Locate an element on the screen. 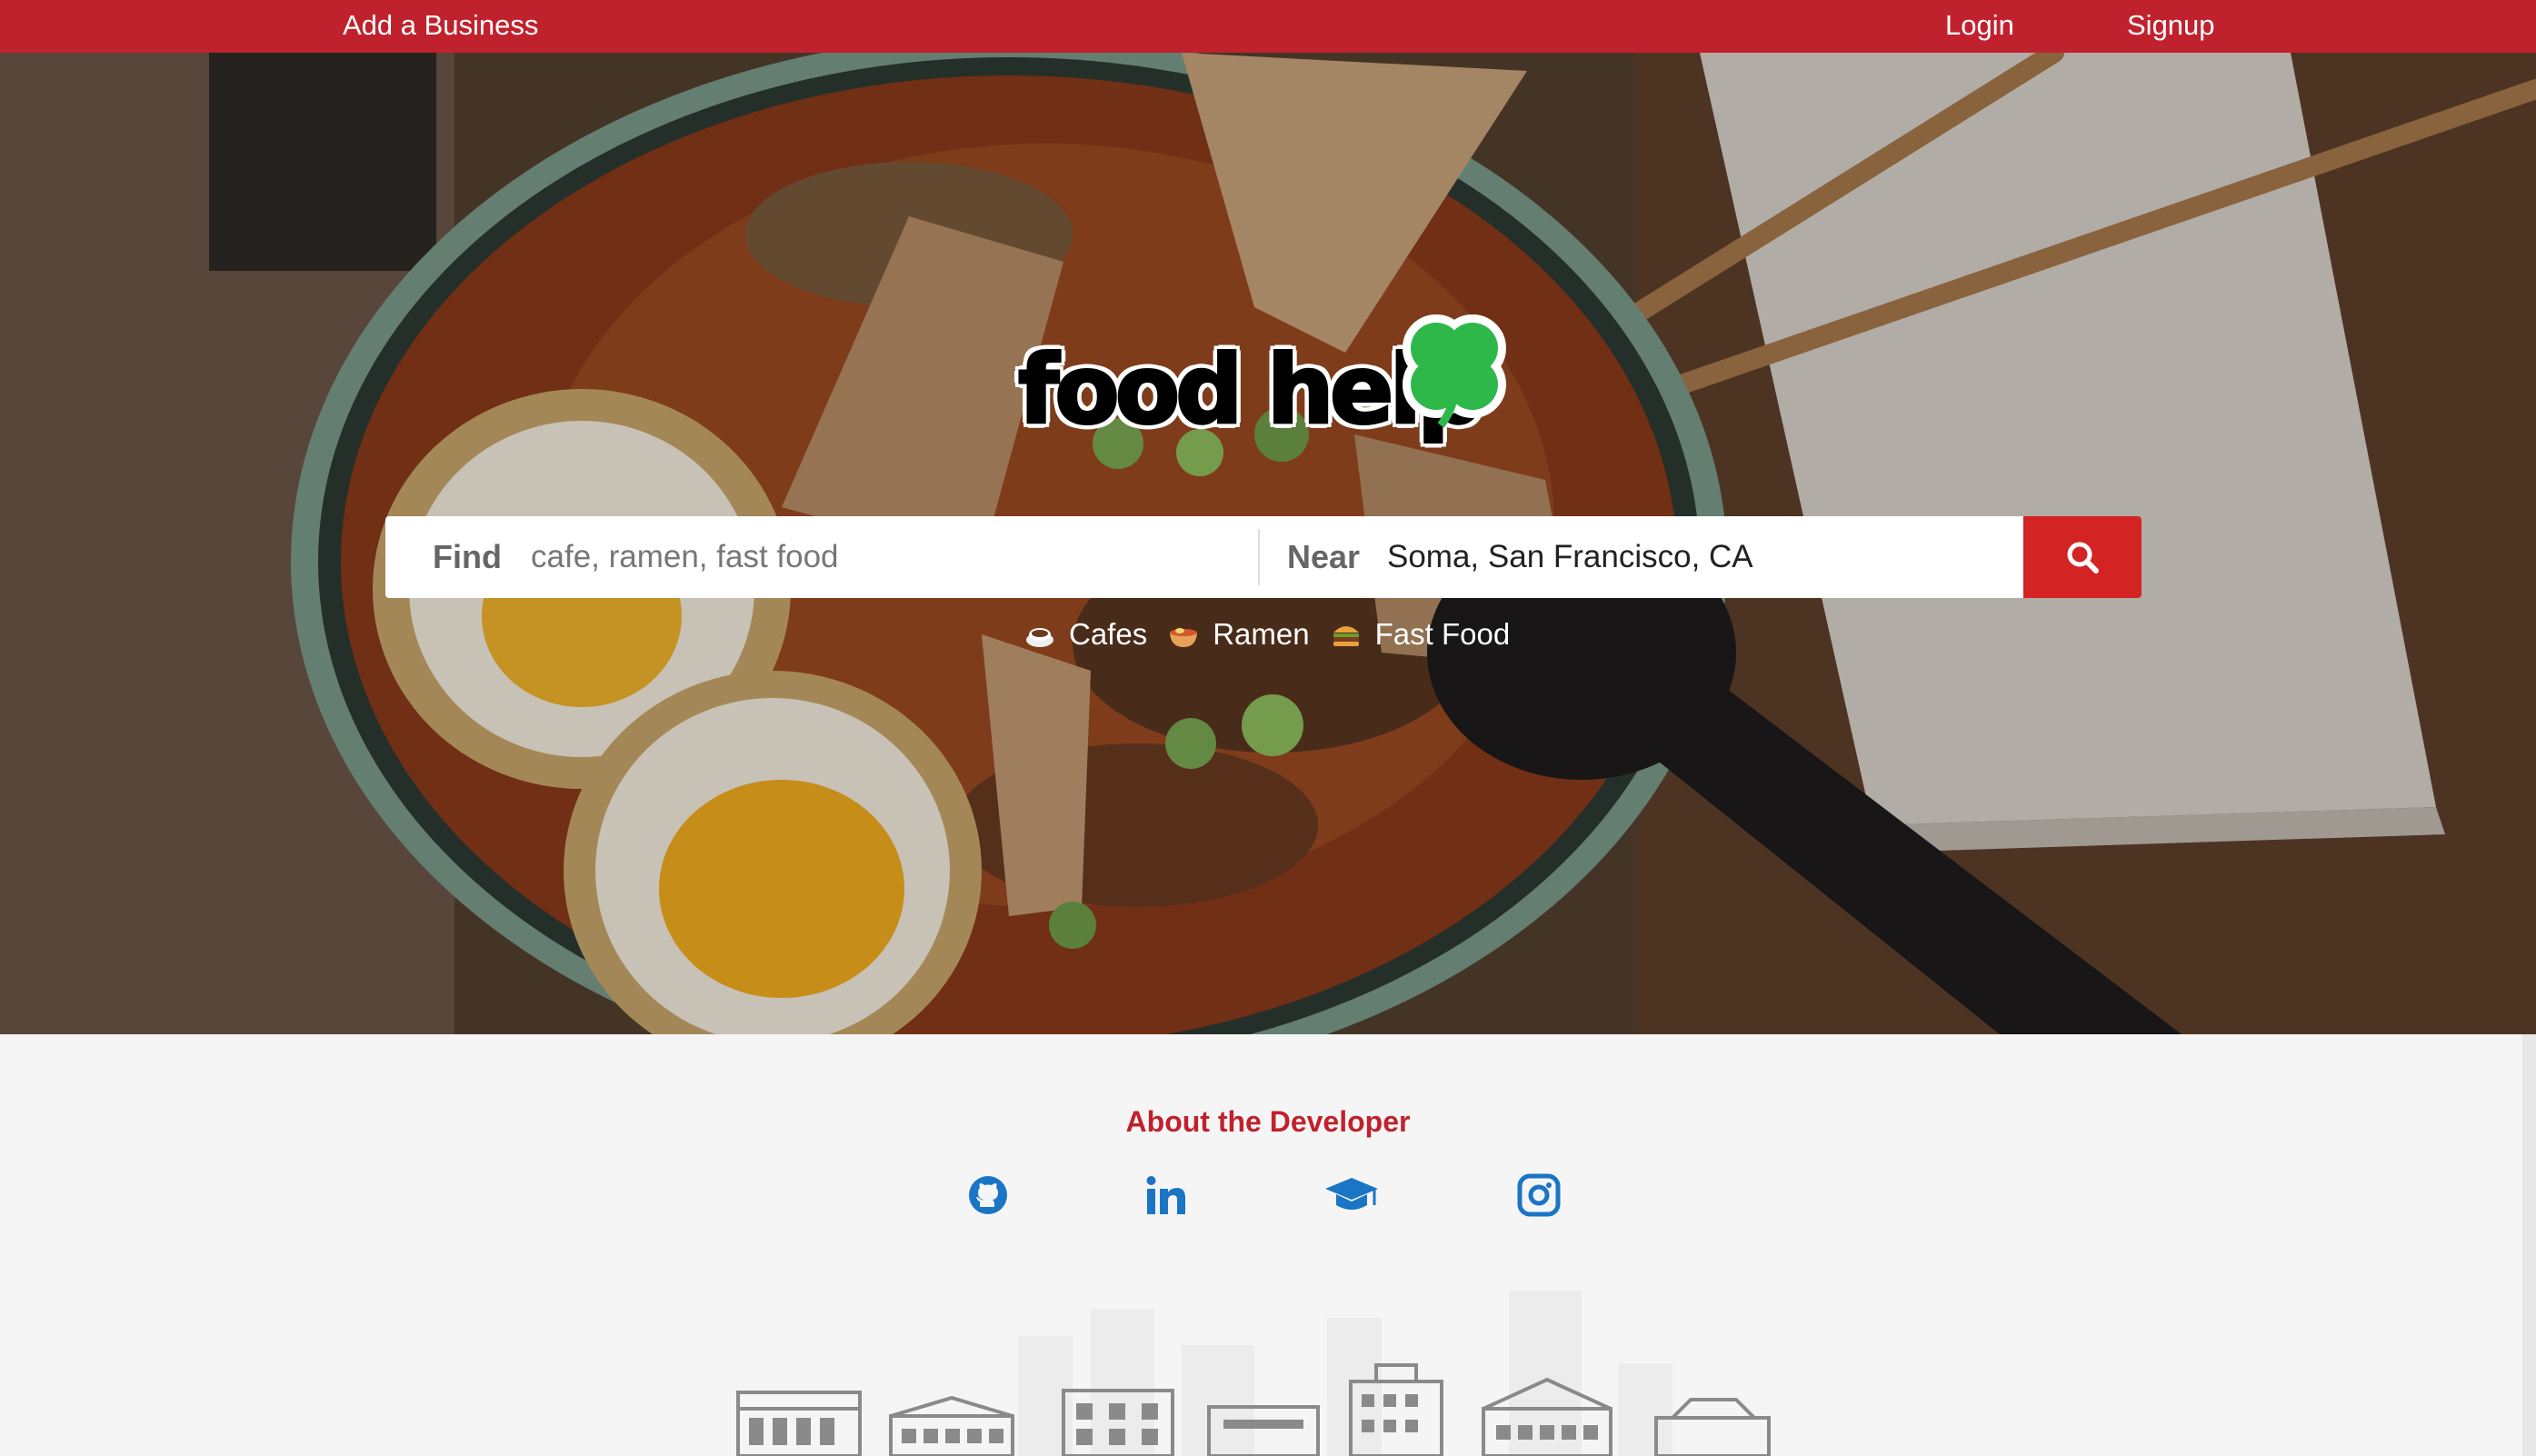 The width and height of the screenshot is (2536, 1456). instagram-icon is located at coordinates (1539, 1195).